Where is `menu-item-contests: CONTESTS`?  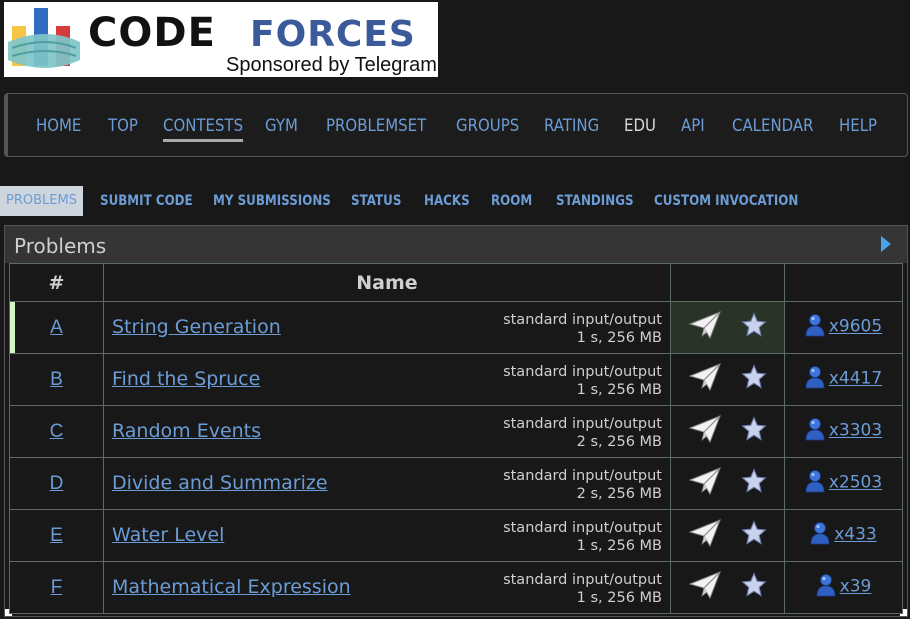 menu-item-contests: CONTESTS is located at coordinates (203, 129).